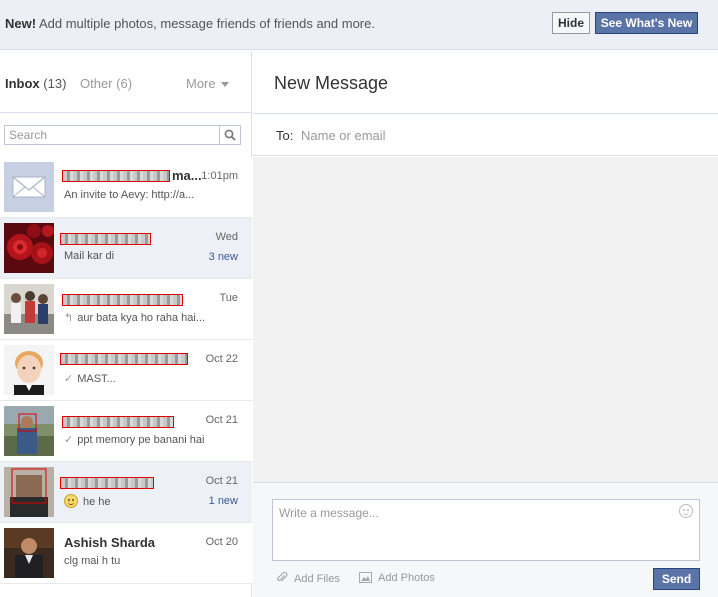 Image resolution: width=718 pixels, height=597 pixels. What do you see at coordinates (55, 83) in the screenshot?
I see `inbox-count: (13)` at bounding box center [55, 83].